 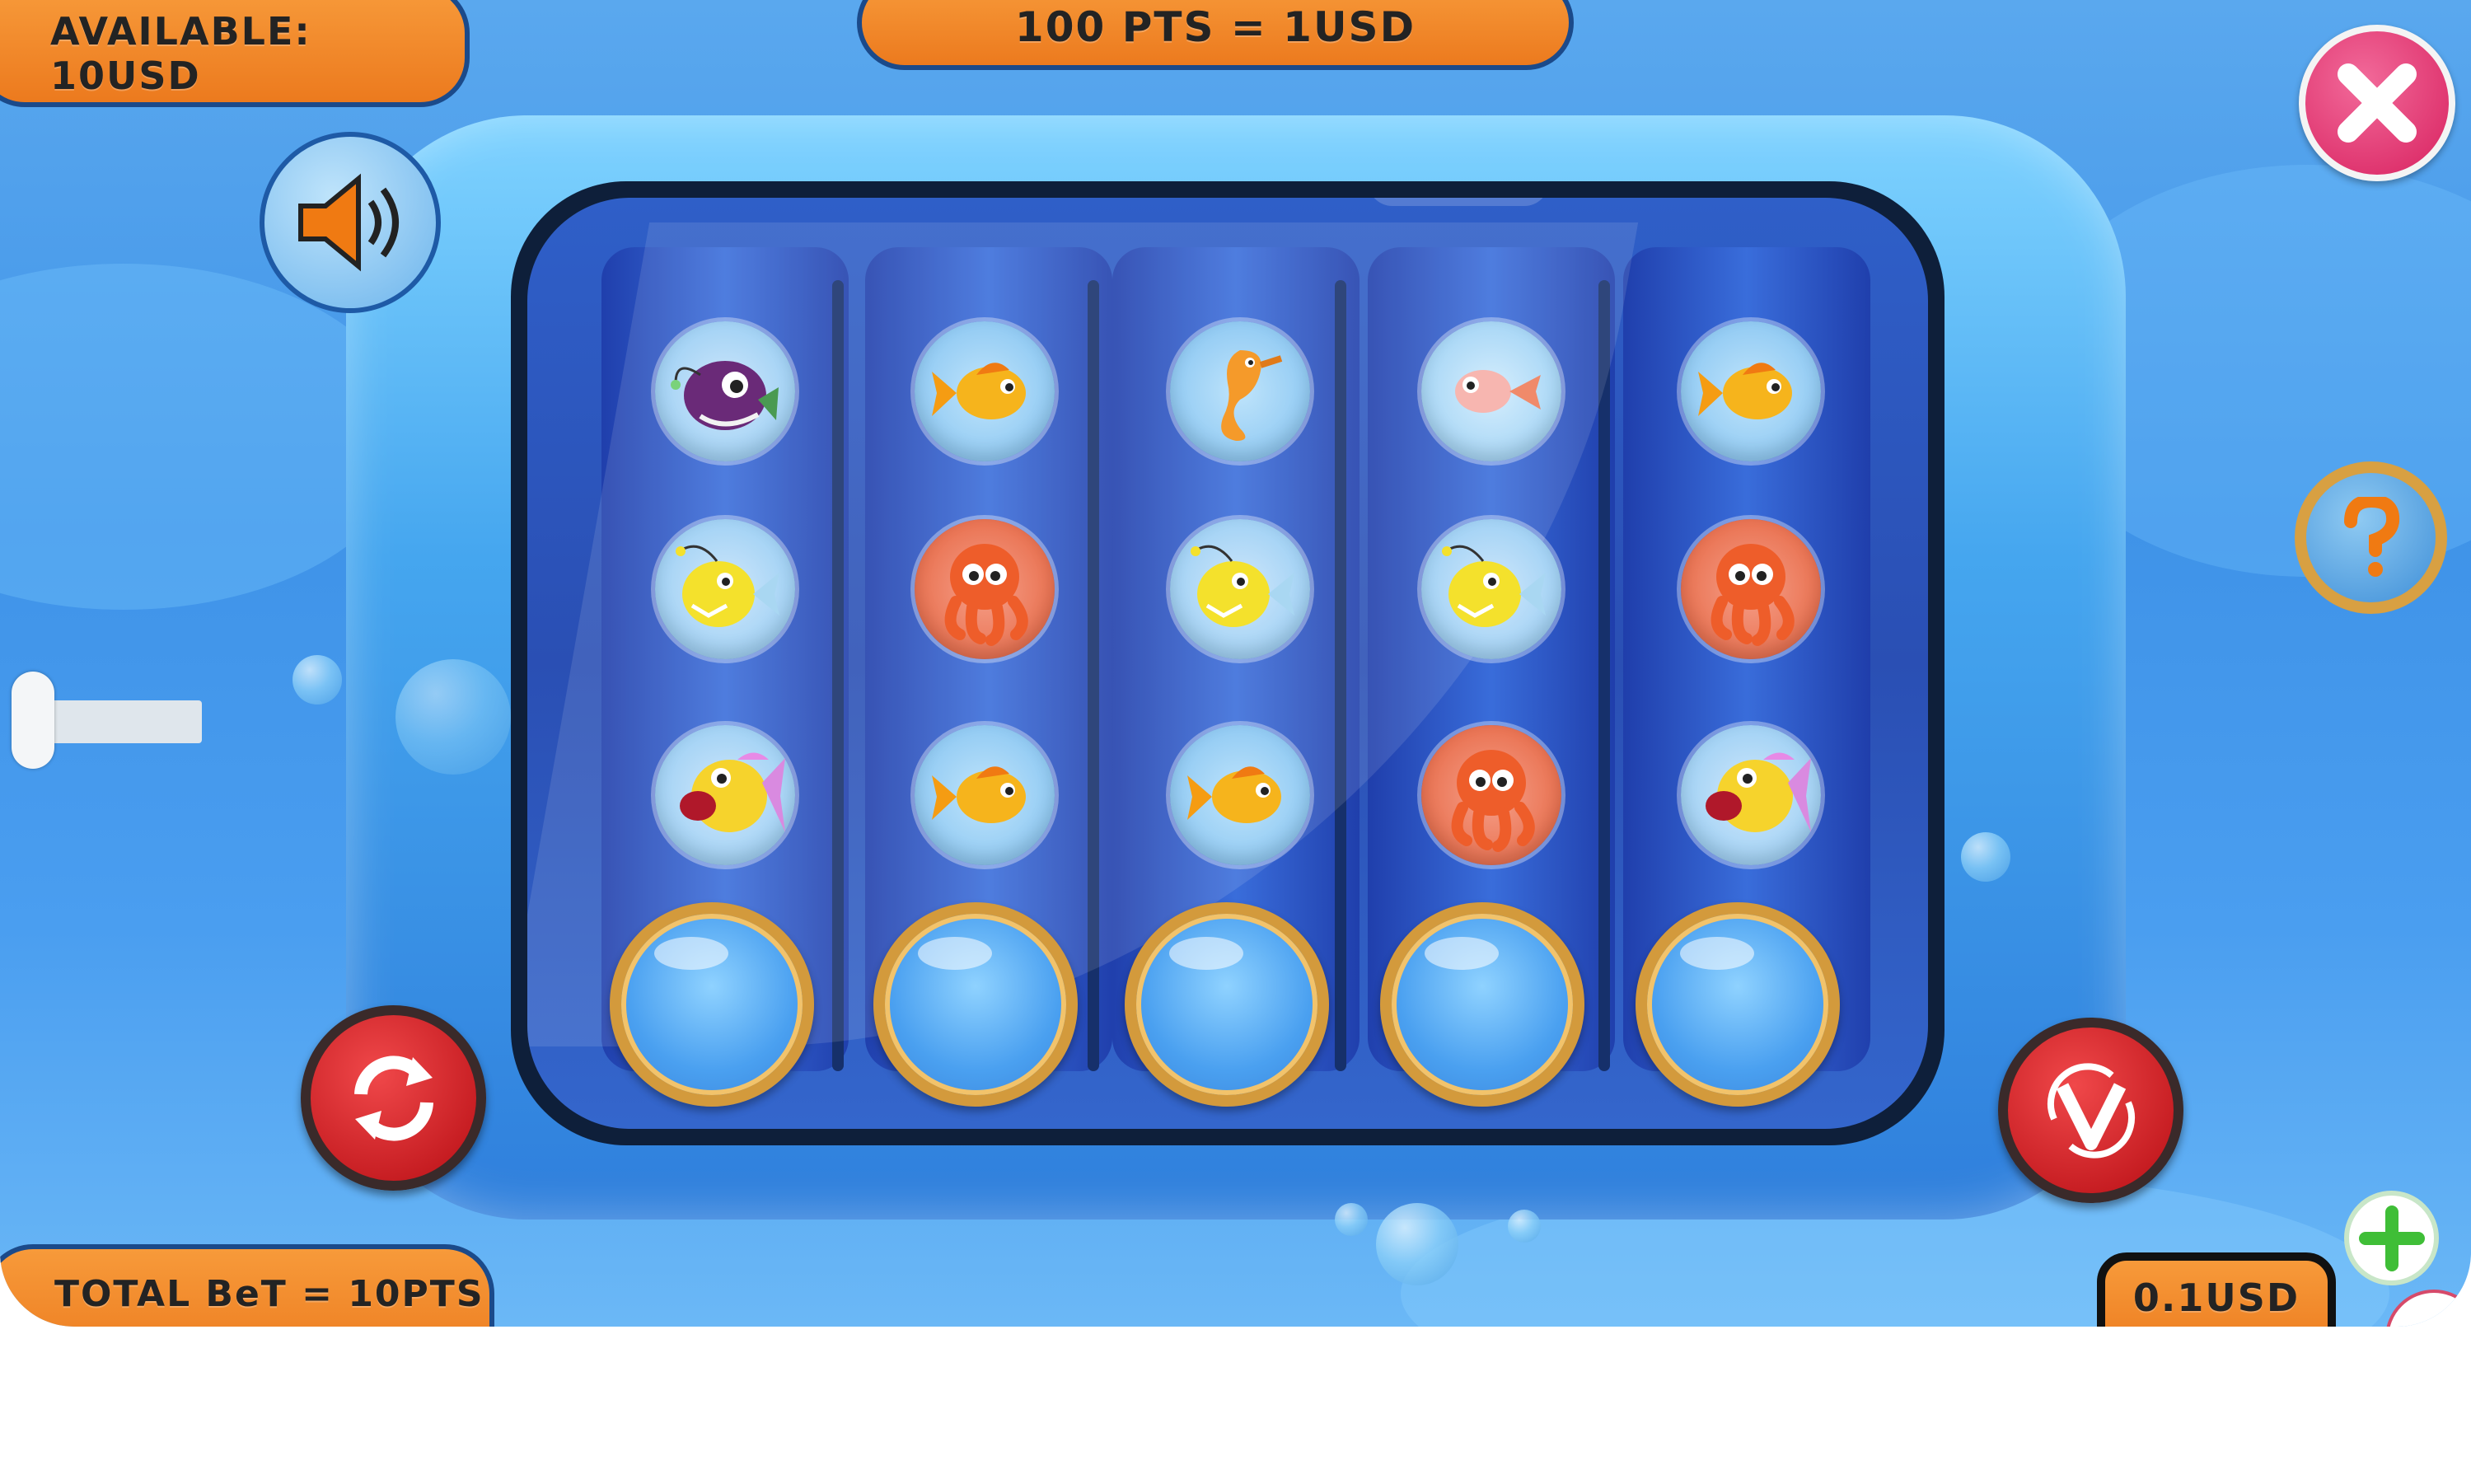 I want to click on available-balance-text: AVAILABLE: 10USD, so click(x=181, y=54).